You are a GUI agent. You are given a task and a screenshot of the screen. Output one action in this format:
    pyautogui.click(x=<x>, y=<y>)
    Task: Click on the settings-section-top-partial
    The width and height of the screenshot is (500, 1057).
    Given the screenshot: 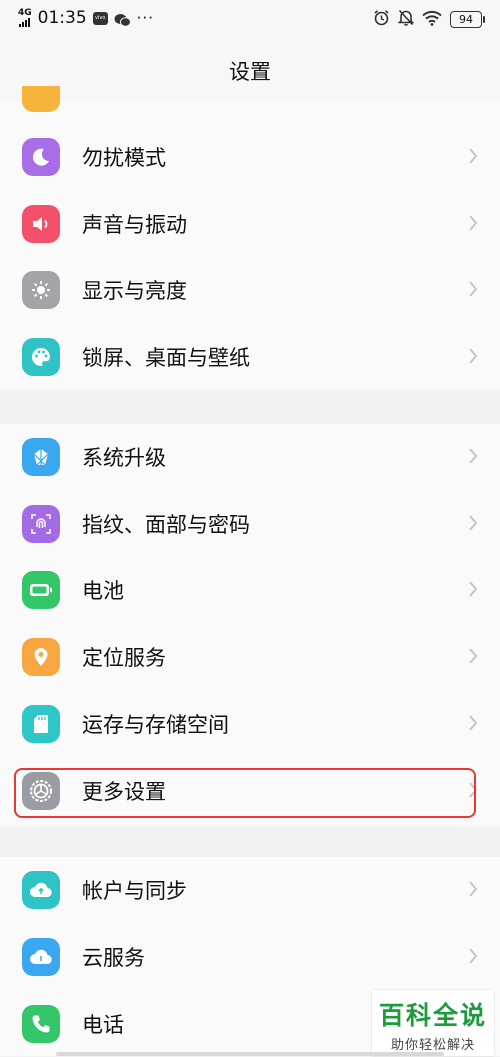 What is the action you would take?
    pyautogui.click(x=250, y=105)
    